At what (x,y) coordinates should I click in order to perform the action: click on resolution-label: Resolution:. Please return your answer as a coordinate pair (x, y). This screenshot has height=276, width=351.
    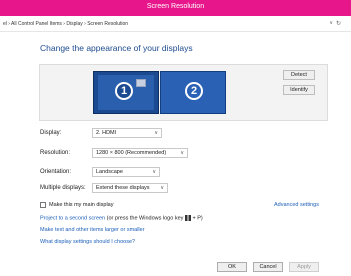
    Looking at the image, I should click on (55, 153).